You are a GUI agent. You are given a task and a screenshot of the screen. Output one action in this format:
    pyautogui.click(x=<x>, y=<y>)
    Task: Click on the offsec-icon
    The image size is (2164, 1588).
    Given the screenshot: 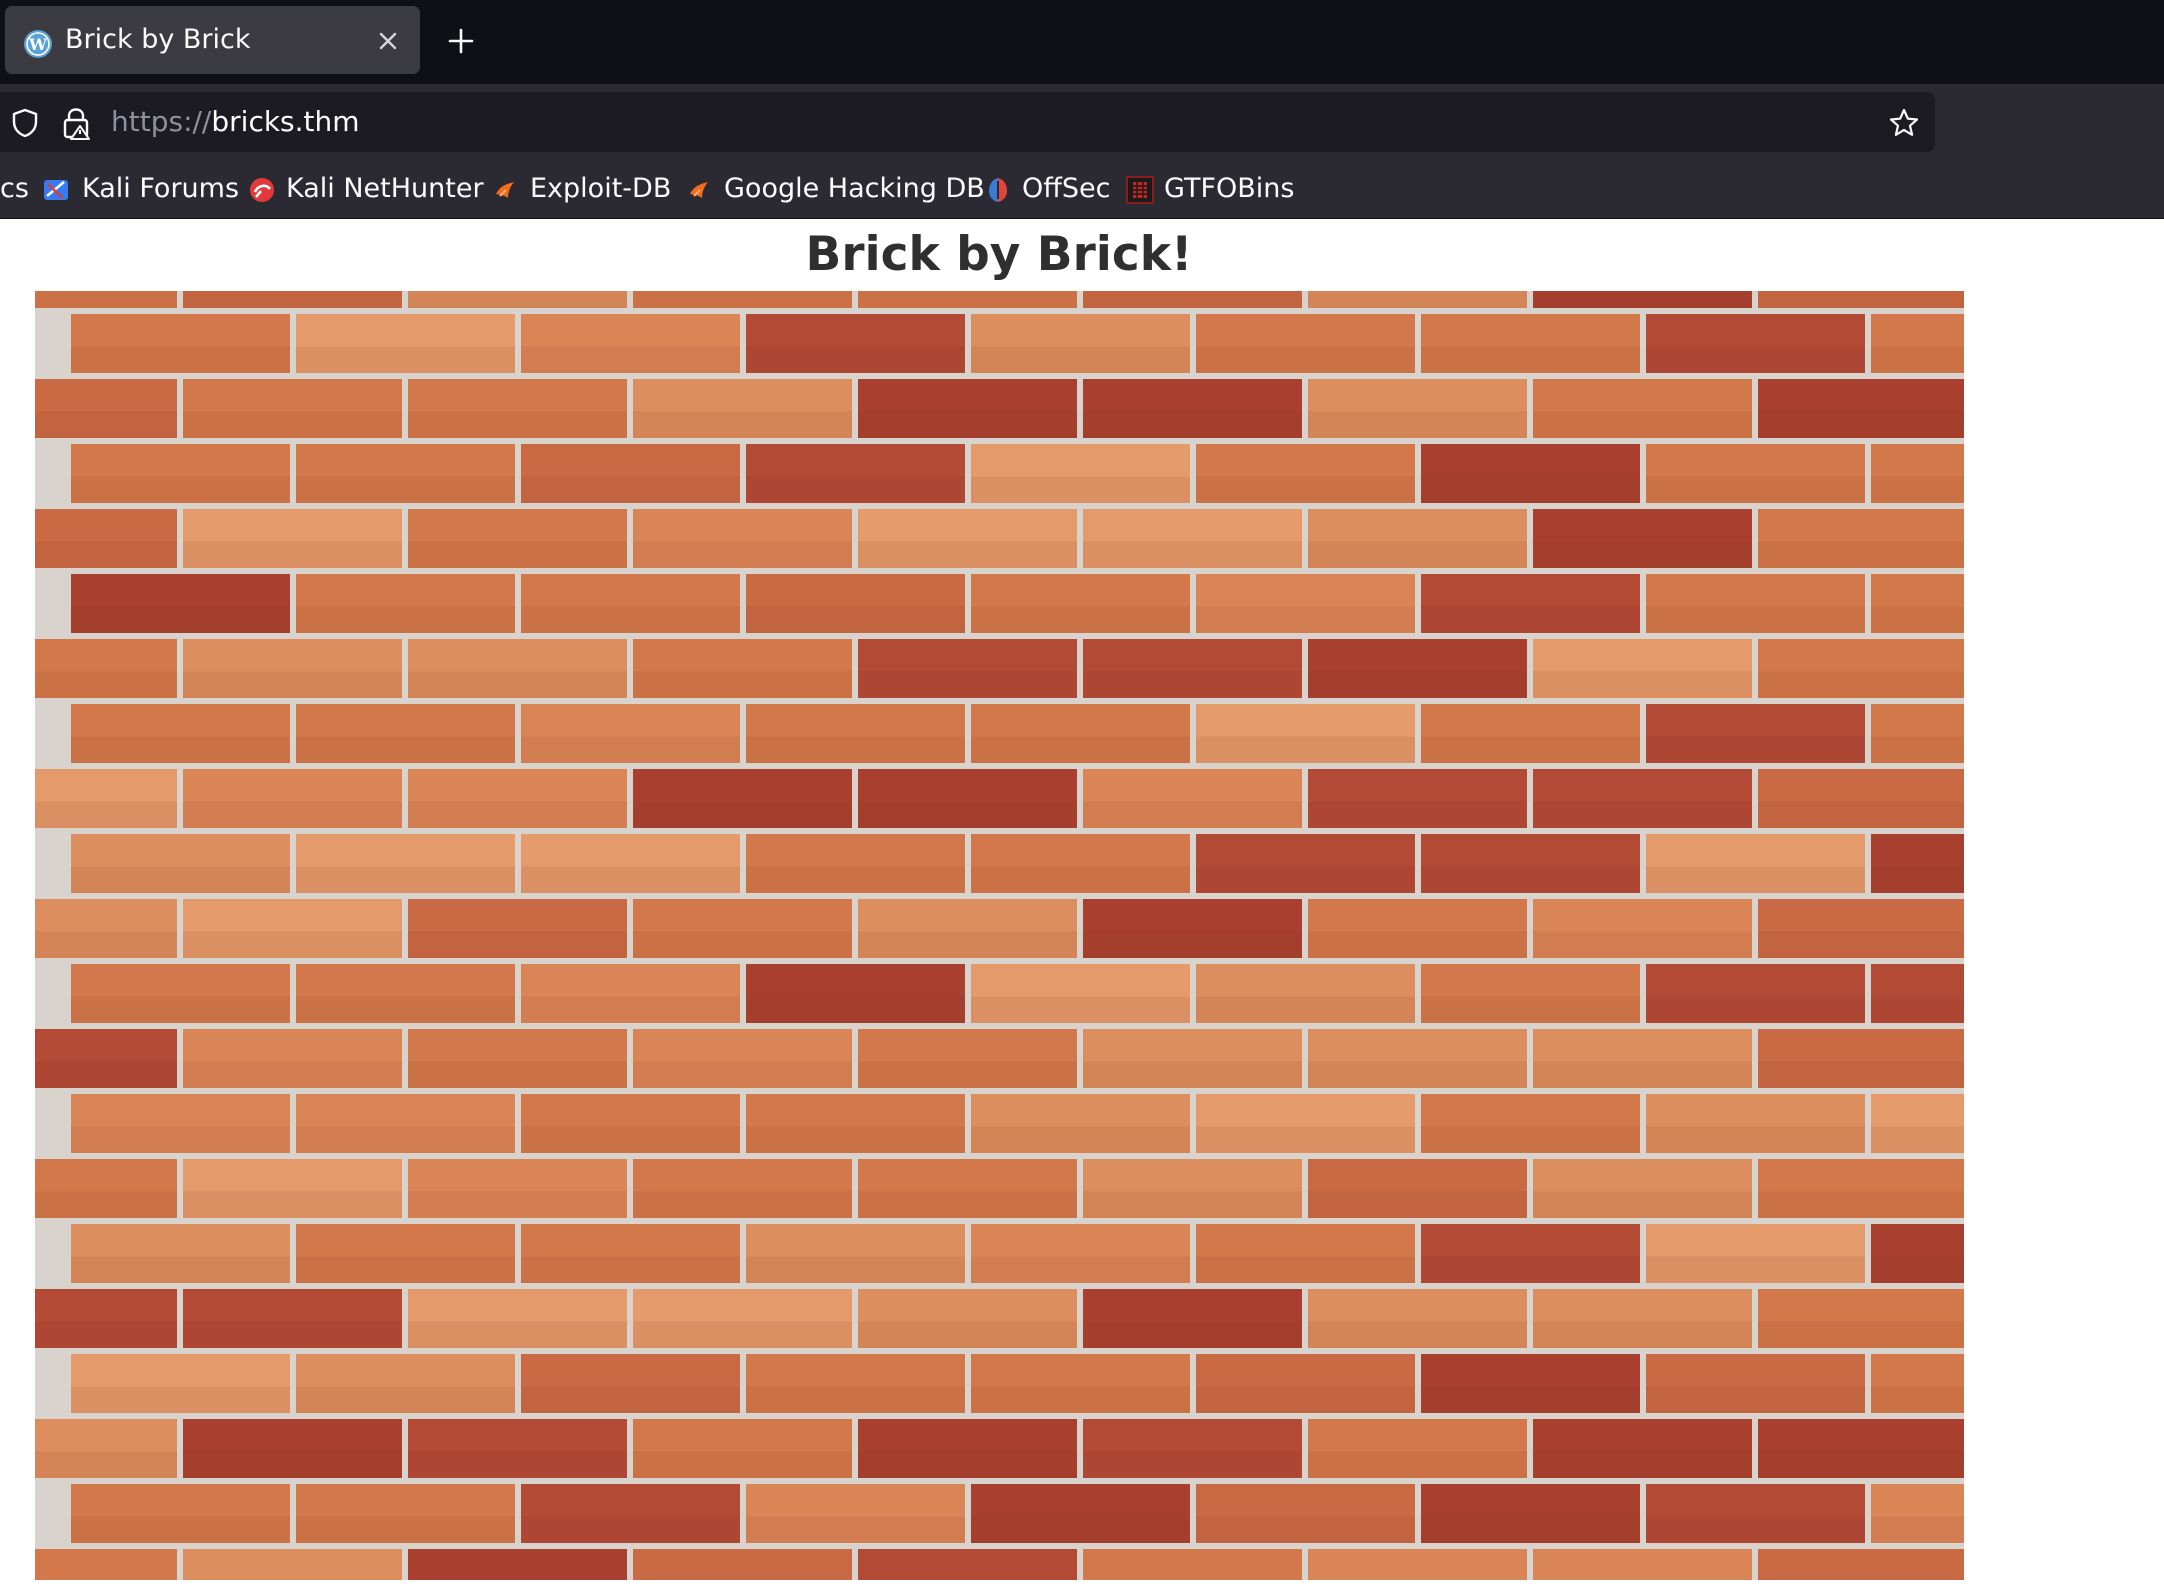 What is the action you would take?
    pyautogui.click(x=998, y=190)
    